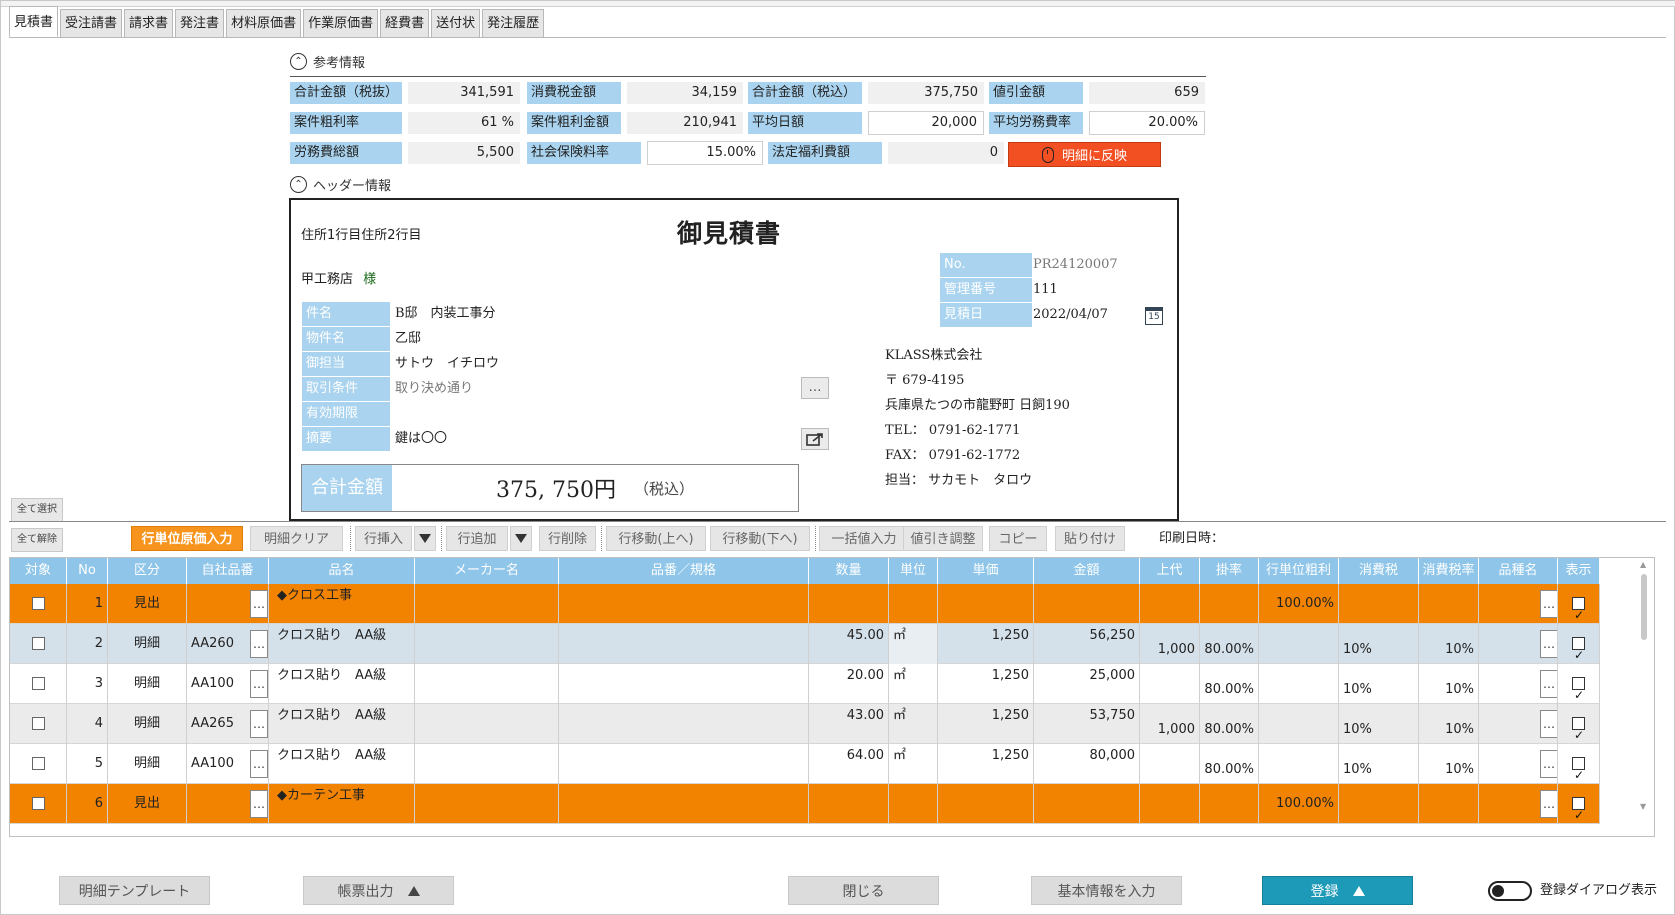  What do you see at coordinates (1643, 806) in the screenshot?
I see `scroll-down-icon: ▼` at bounding box center [1643, 806].